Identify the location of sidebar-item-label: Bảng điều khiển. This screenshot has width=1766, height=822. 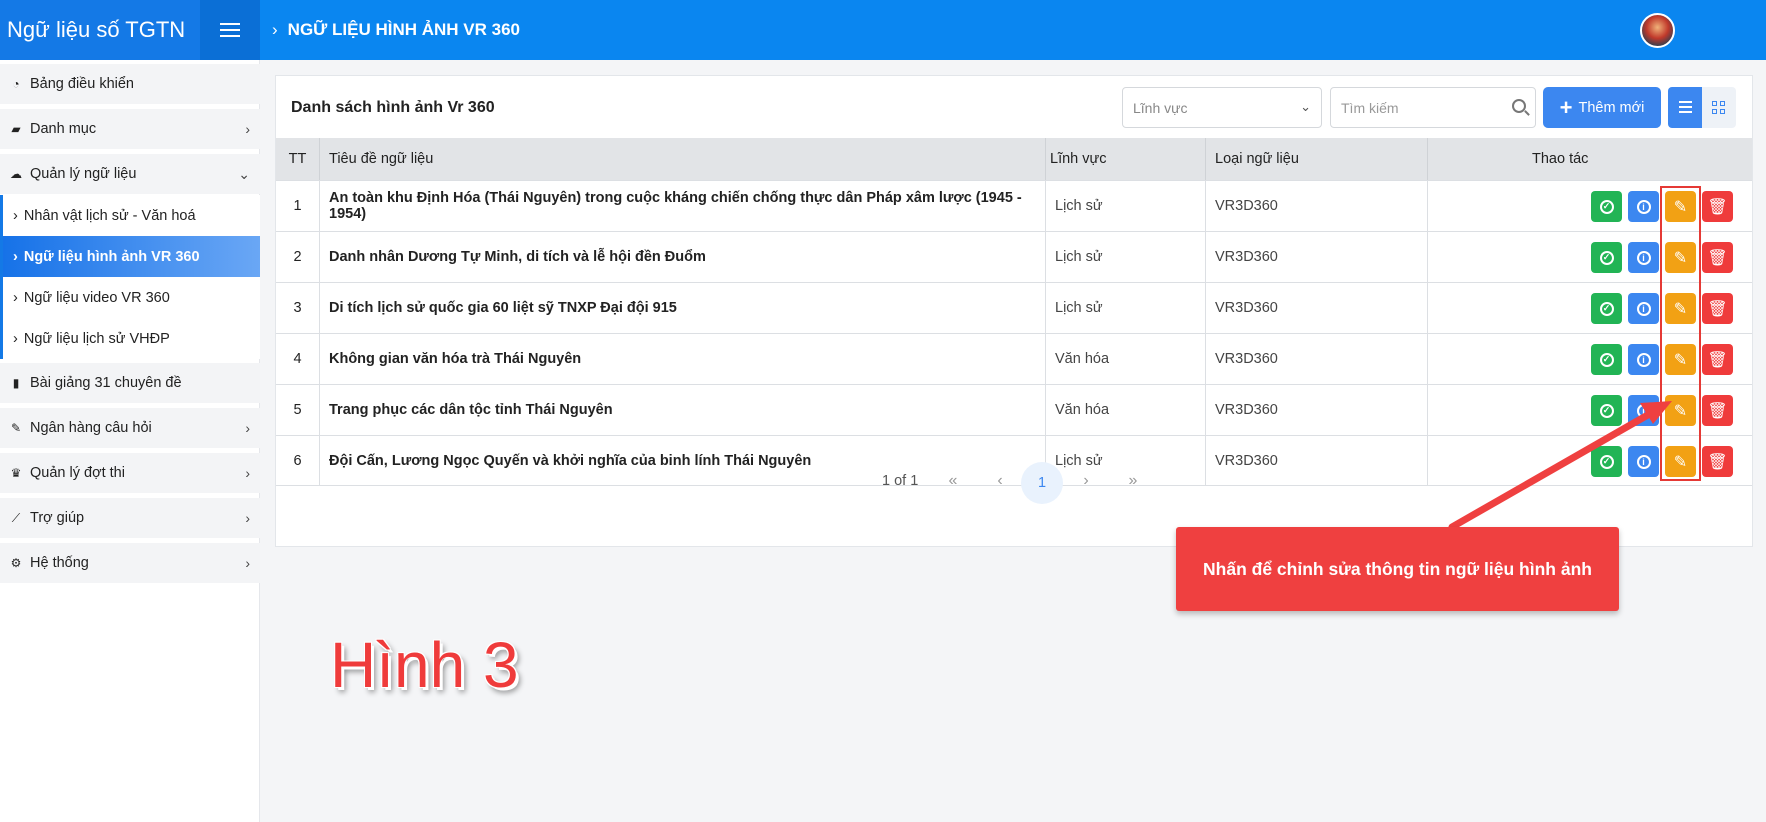
(82, 84).